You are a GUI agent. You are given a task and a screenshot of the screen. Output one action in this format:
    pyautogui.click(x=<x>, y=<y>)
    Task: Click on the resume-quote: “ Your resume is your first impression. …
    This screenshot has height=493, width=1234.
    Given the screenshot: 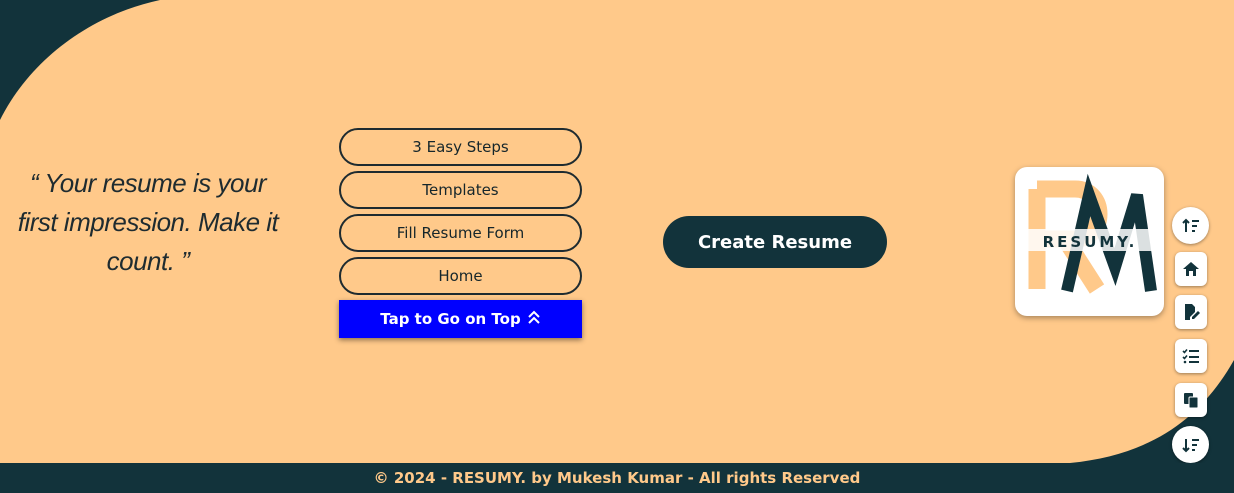 What is the action you would take?
    pyautogui.click(x=148, y=222)
    